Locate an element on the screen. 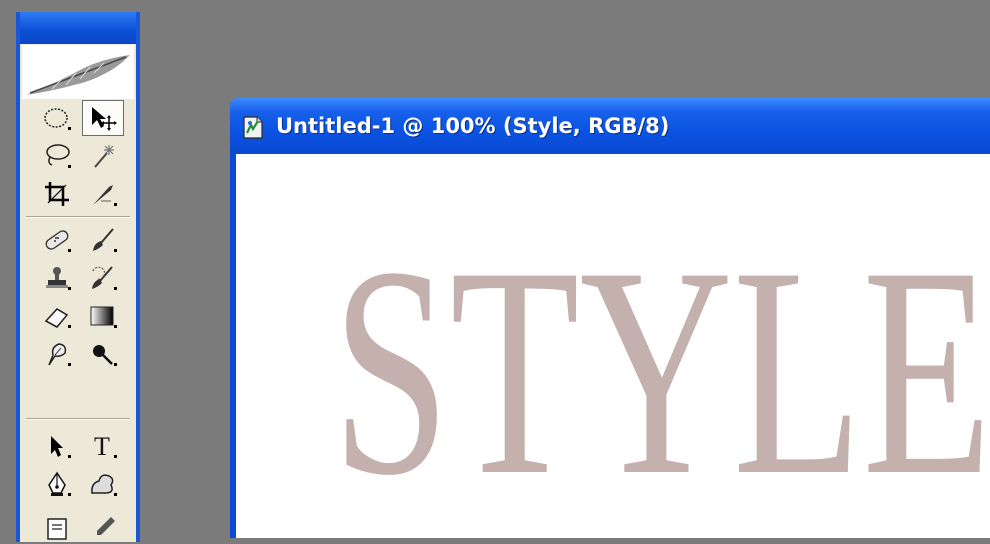 Image resolution: width=990 pixels, height=544 pixels. magic-wand-icon is located at coordinates (104, 156).